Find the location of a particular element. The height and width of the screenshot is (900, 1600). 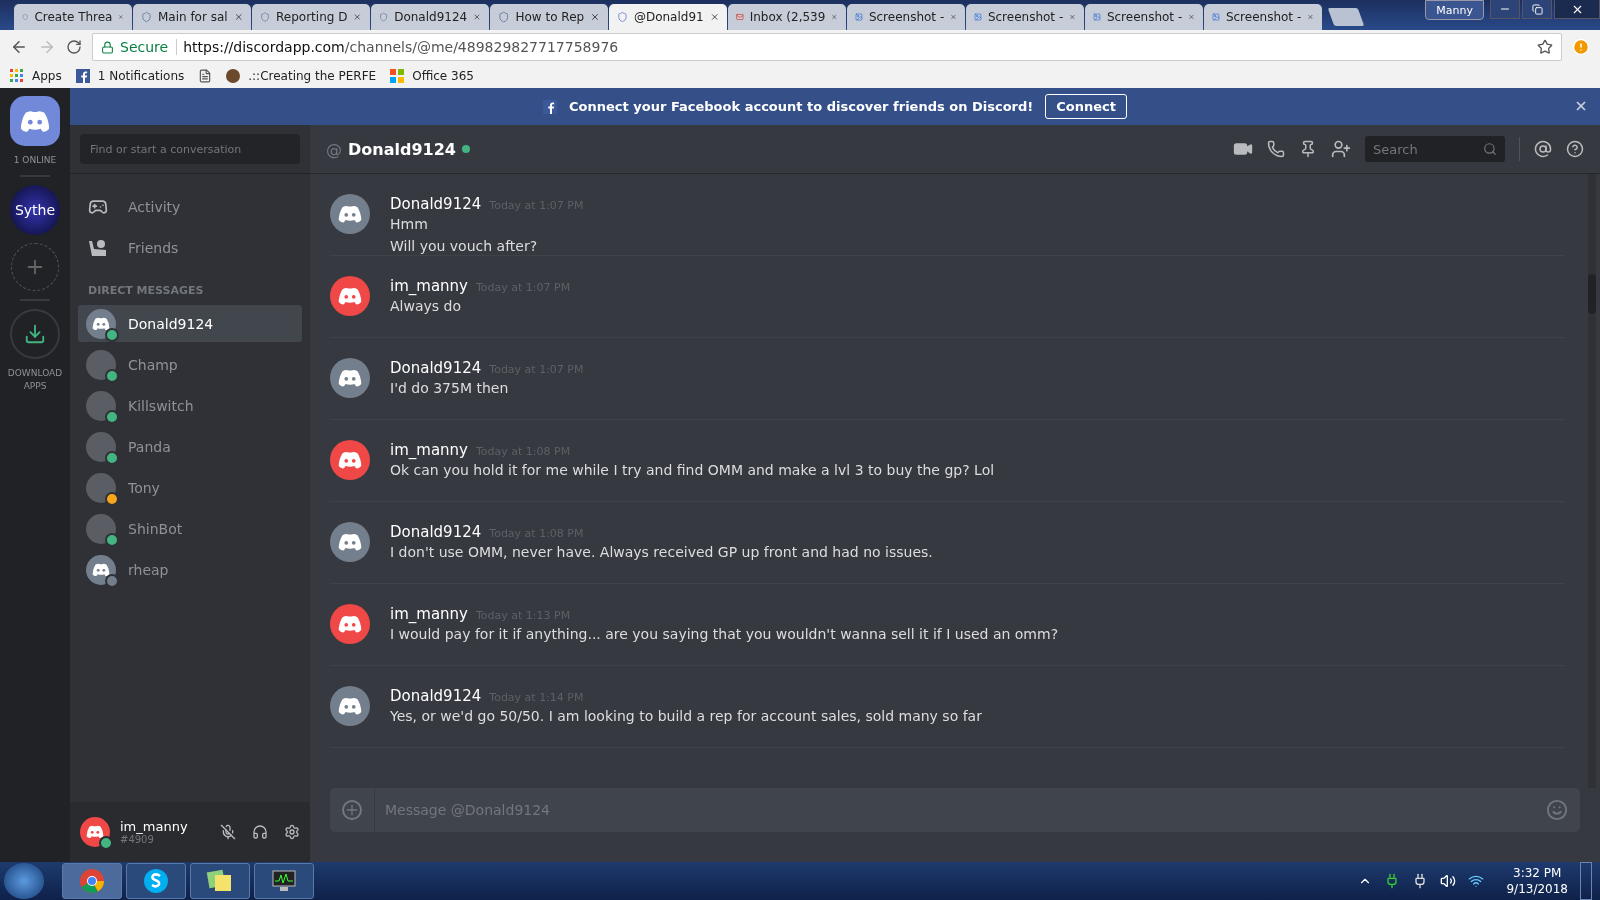

page-icon is located at coordinates (205, 76).